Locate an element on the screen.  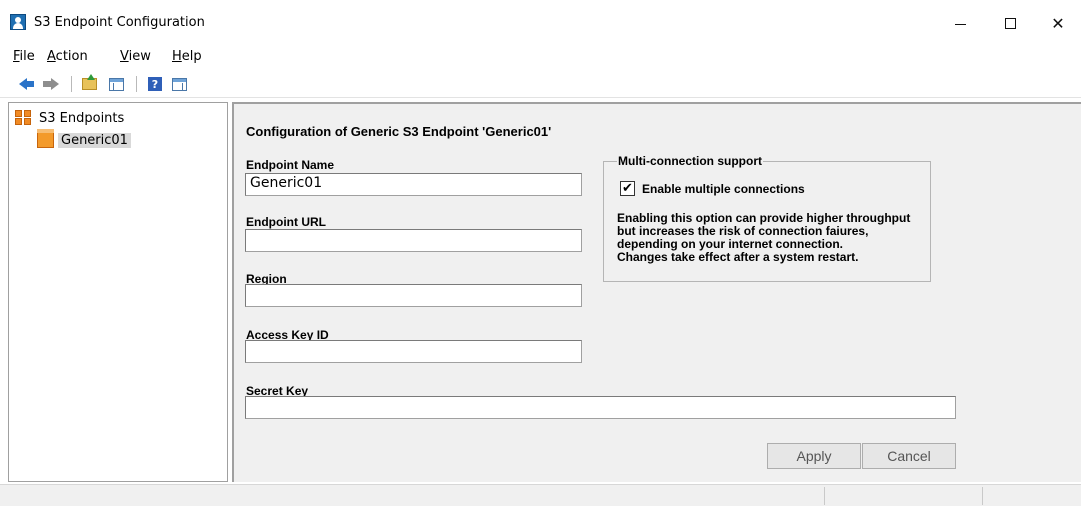
tree-item-label: Generic01 is located at coordinates (94, 140).